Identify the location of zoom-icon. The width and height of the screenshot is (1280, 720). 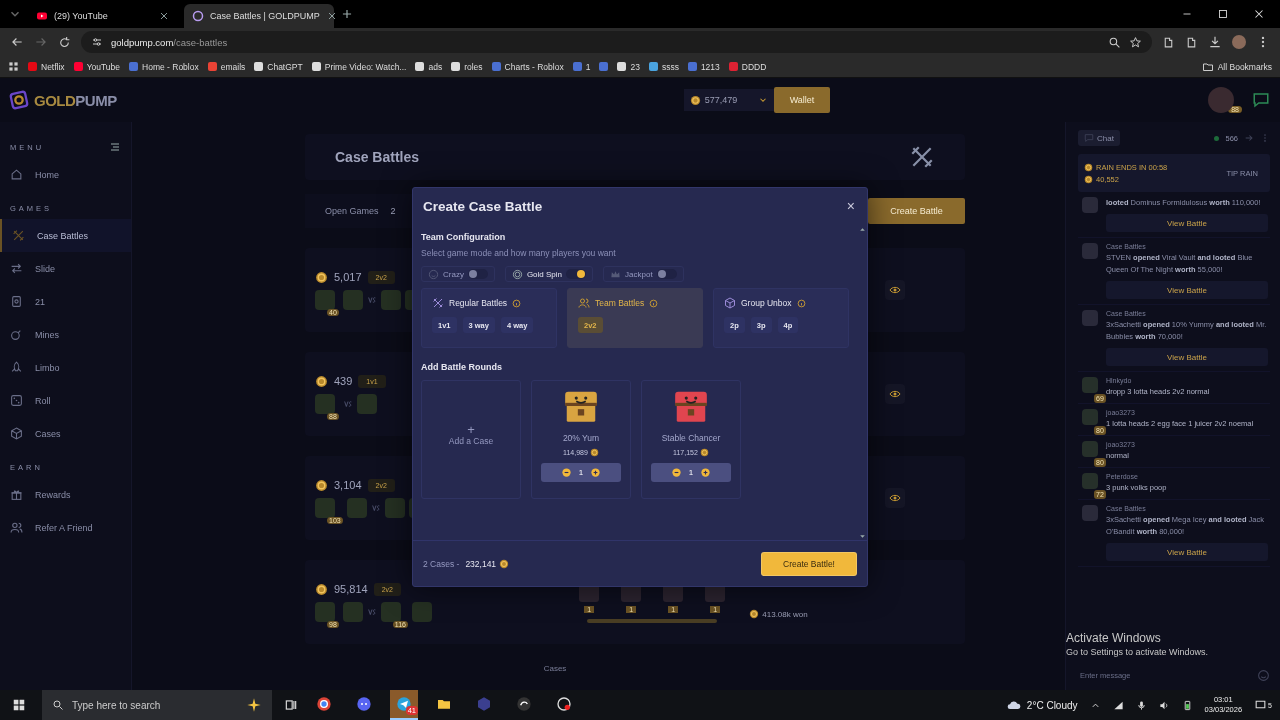
(1114, 42).